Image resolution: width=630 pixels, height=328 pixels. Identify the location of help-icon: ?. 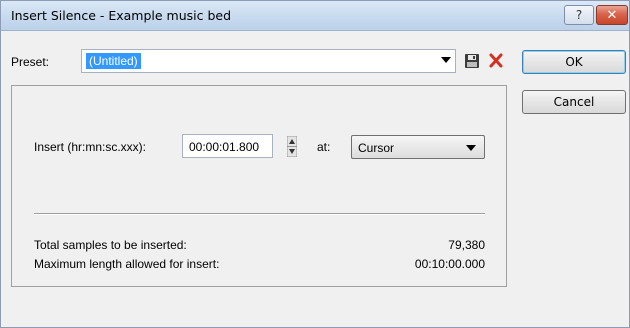
(579, 15).